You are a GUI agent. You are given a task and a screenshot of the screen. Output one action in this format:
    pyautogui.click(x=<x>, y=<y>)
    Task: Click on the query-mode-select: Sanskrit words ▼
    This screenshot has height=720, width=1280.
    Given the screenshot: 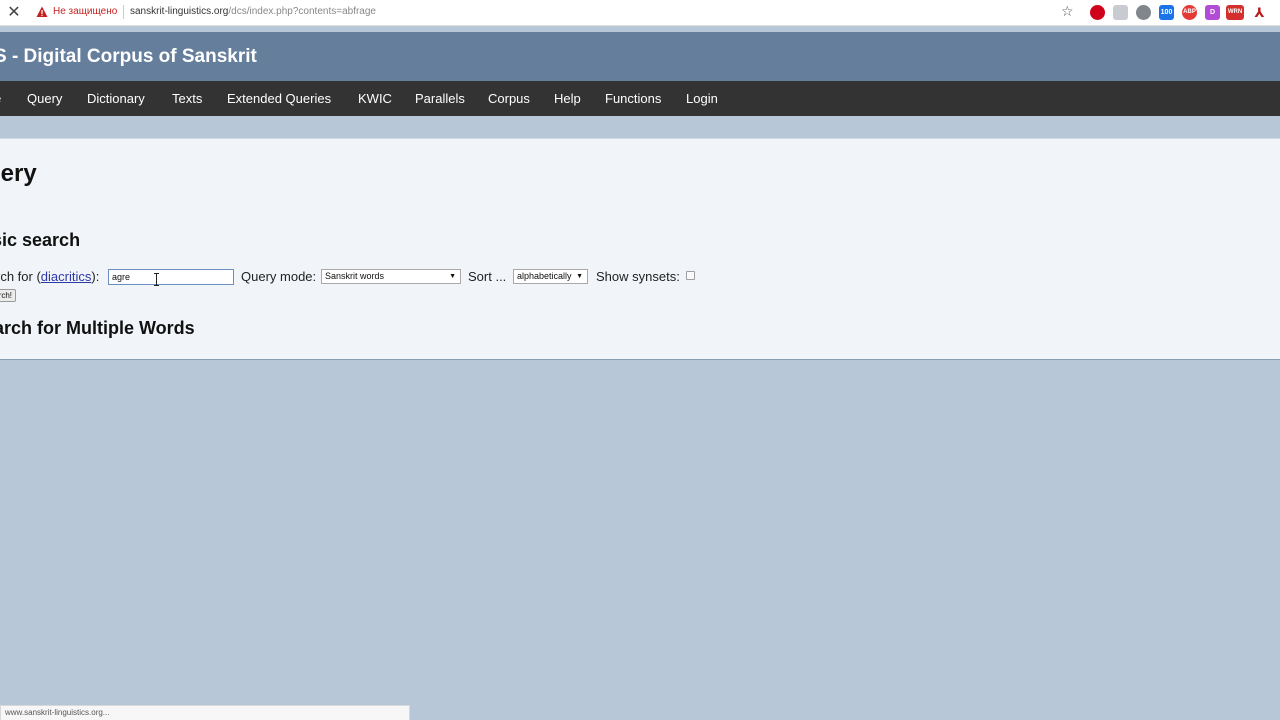 What is the action you would take?
    pyautogui.click(x=391, y=276)
    